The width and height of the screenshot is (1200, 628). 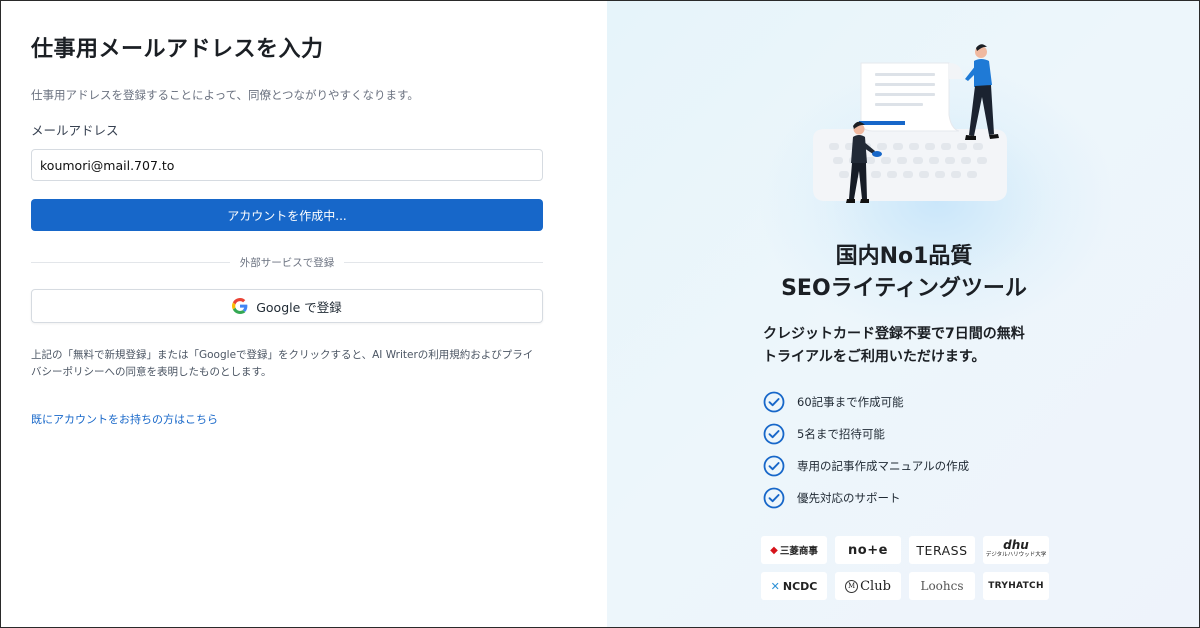 What do you see at coordinates (75, 130) in the screenshot?
I see `email-label: メールアドレス` at bounding box center [75, 130].